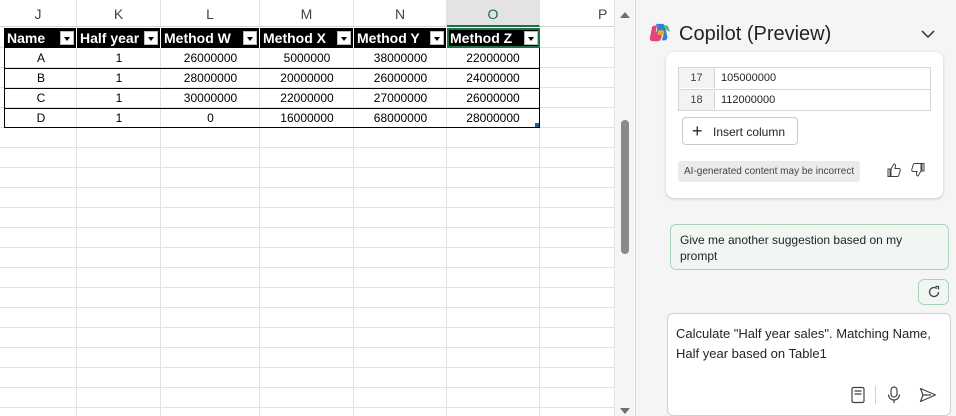 The width and height of the screenshot is (956, 416). What do you see at coordinates (197, 38) in the screenshot?
I see `header-label: Method W` at bounding box center [197, 38].